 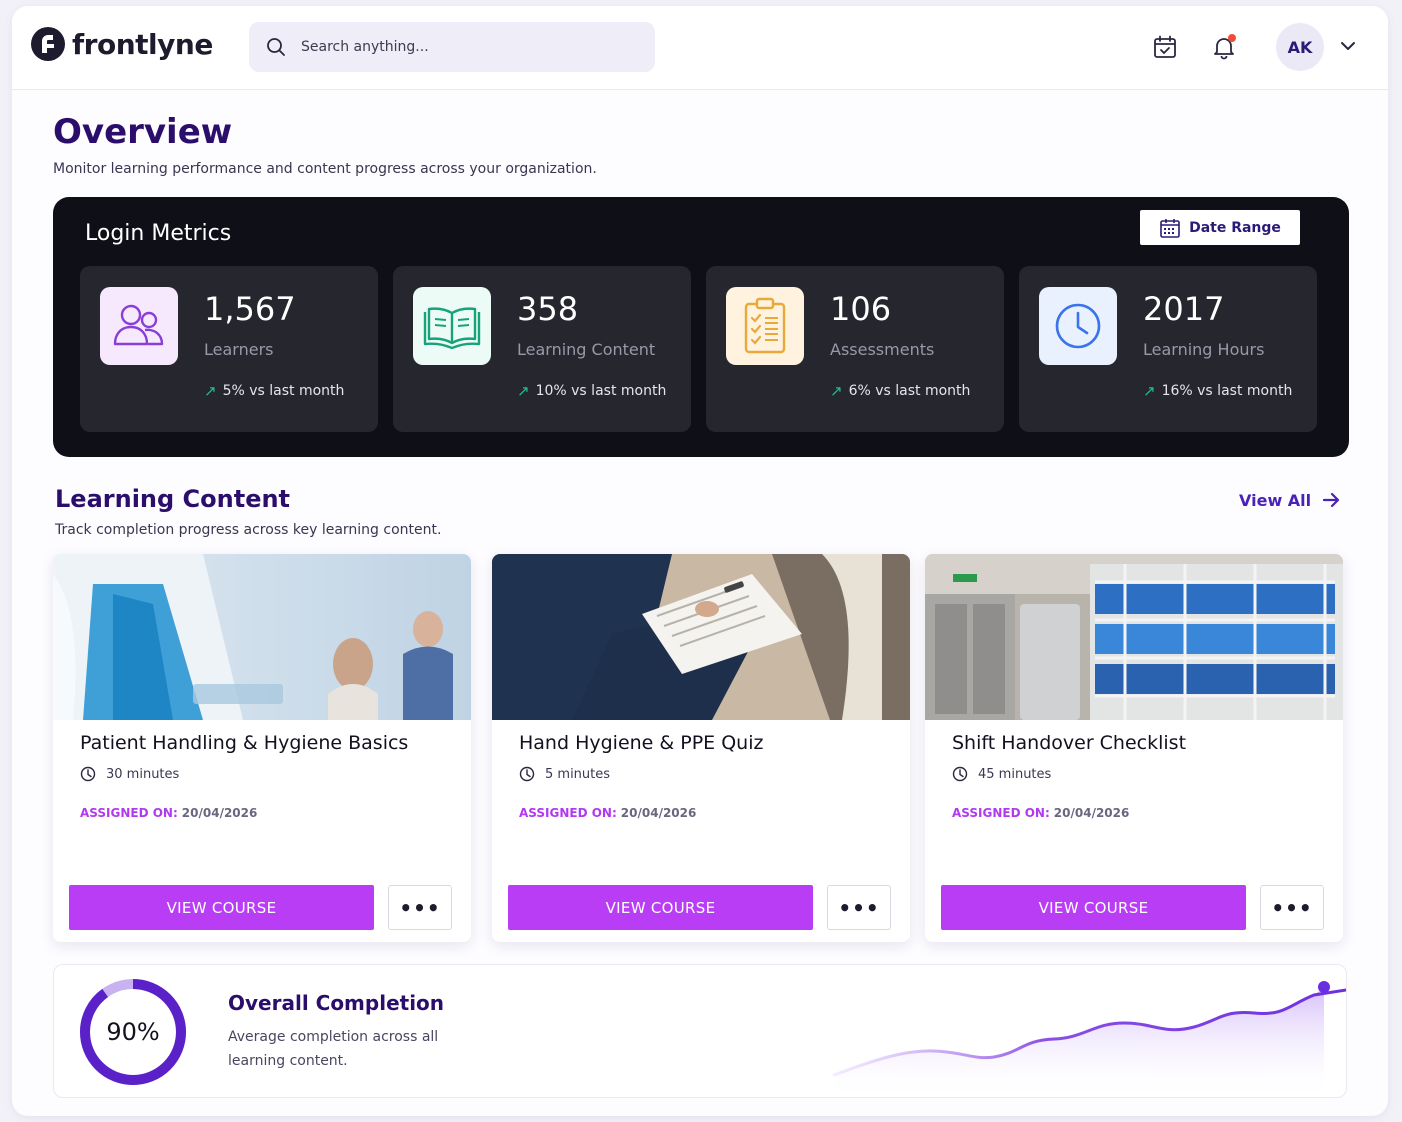 I want to click on course-image-clipboard, so click(x=701, y=637).